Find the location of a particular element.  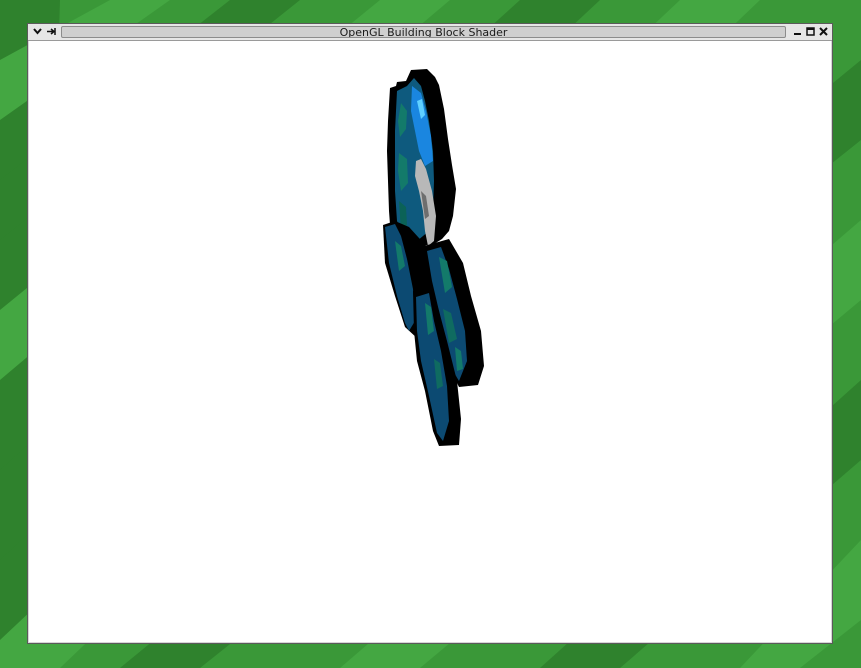

window-titlebar: OpenGL Building Block Shader is located at coordinates (430, 32).